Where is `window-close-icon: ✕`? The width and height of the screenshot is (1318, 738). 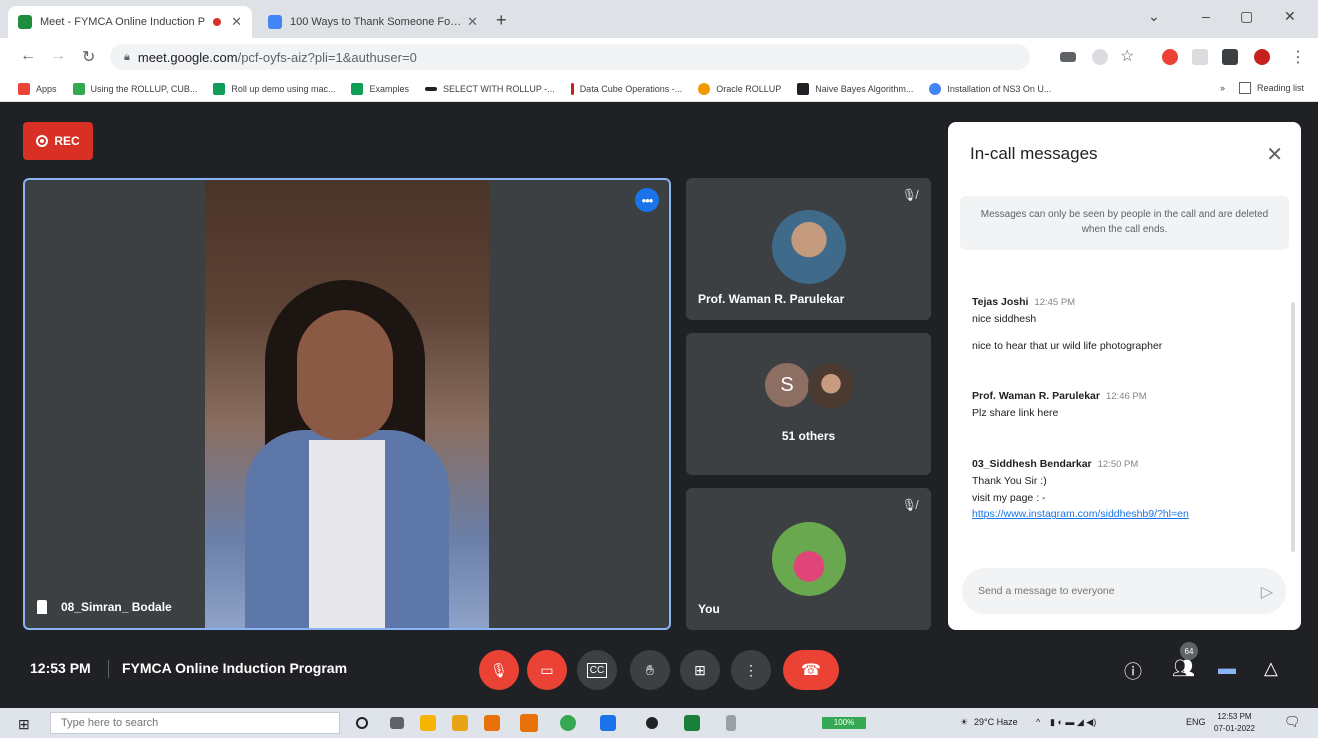 window-close-icon: ✕ is located at coordinates (1290, 16).